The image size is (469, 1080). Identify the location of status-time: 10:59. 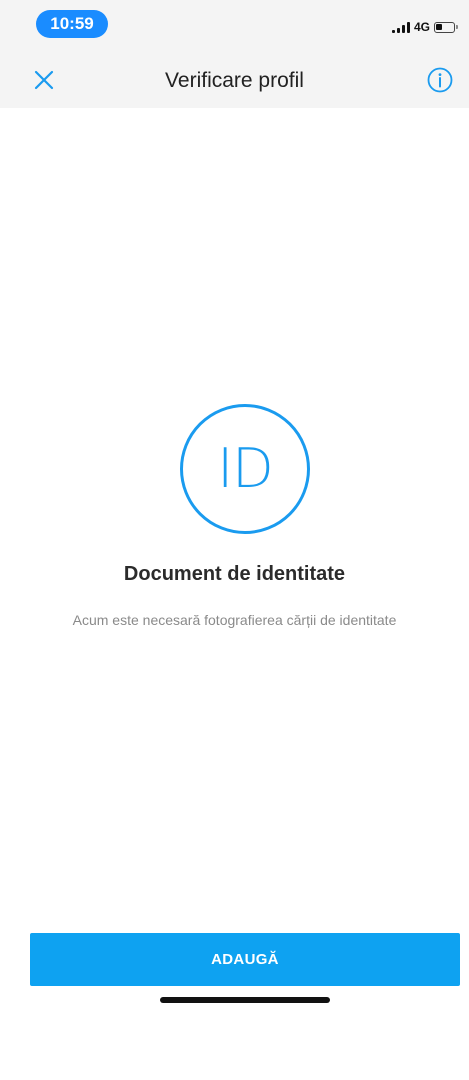
(72, 24).